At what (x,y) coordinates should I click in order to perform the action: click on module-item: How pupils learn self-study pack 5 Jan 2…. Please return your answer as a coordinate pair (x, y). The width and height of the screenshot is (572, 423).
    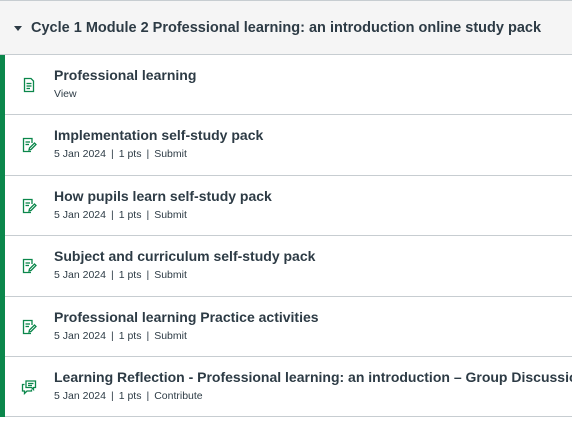
    Looking at the image, I should click on (288, 206).